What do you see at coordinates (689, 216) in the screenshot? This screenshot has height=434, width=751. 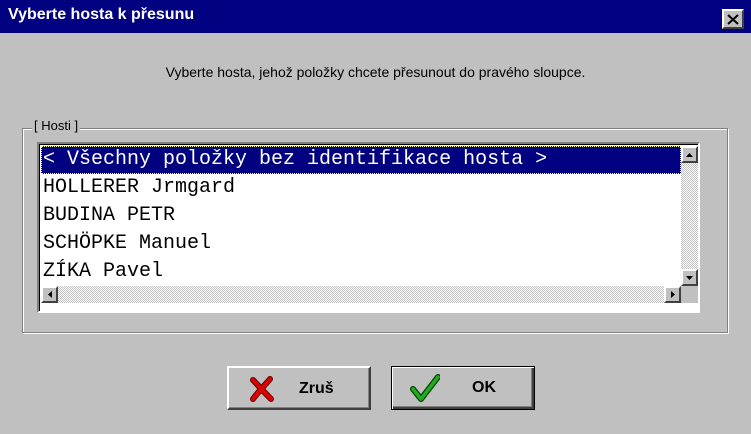 I see `vertical-scrollbar` at bounding box center [689, 216].